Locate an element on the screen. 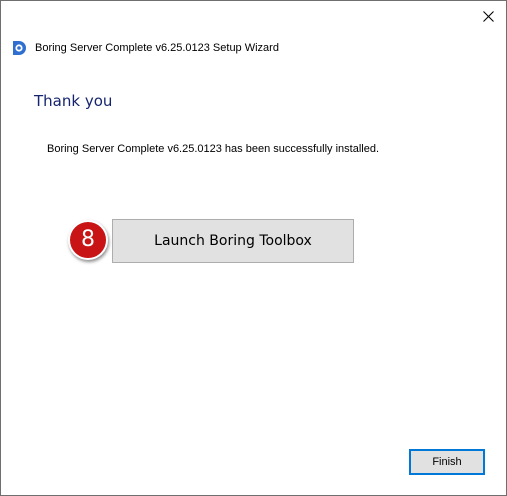 The width and height of the screenshot is (507, 496). close-icon is located at coordinates (488, 16).